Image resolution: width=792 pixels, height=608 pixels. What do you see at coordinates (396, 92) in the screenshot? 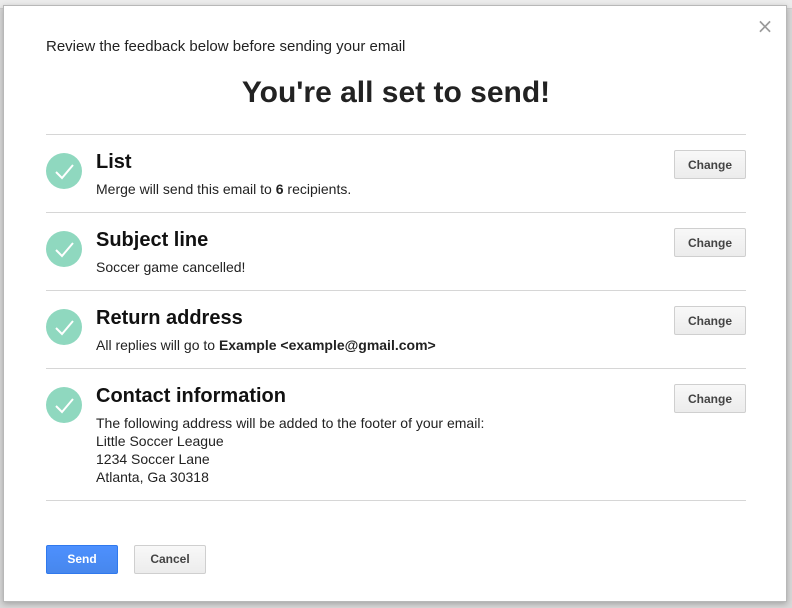
I see `headline: You're all set to send!` at bounding box center [396, 92].